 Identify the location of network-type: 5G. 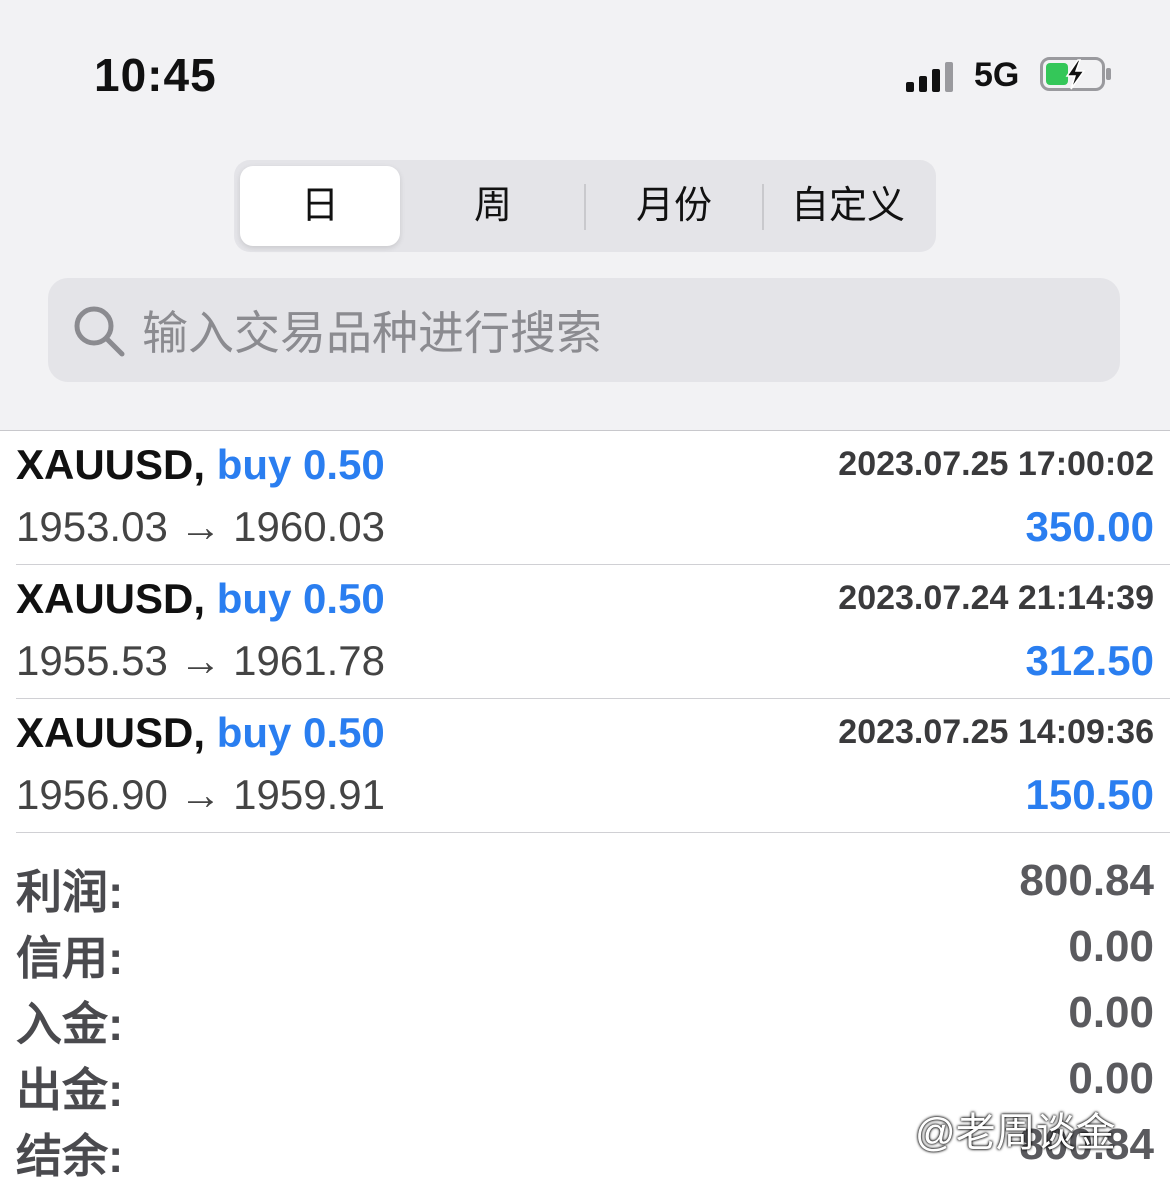
(997, 75).